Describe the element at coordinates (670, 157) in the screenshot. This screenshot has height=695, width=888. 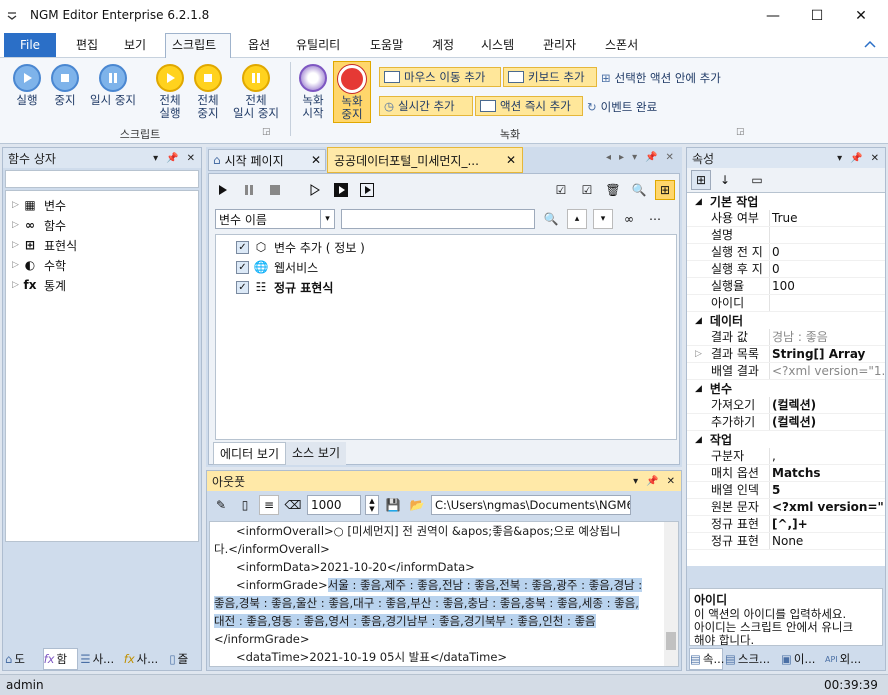
I see `close-doc-icon: ✕` at that location.